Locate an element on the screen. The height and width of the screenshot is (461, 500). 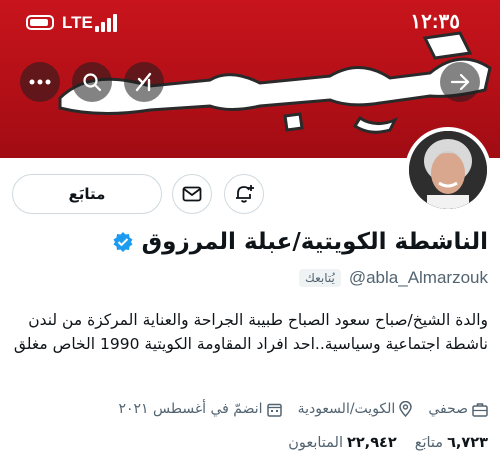
avatar-photo is located at coordinates (448, 170).